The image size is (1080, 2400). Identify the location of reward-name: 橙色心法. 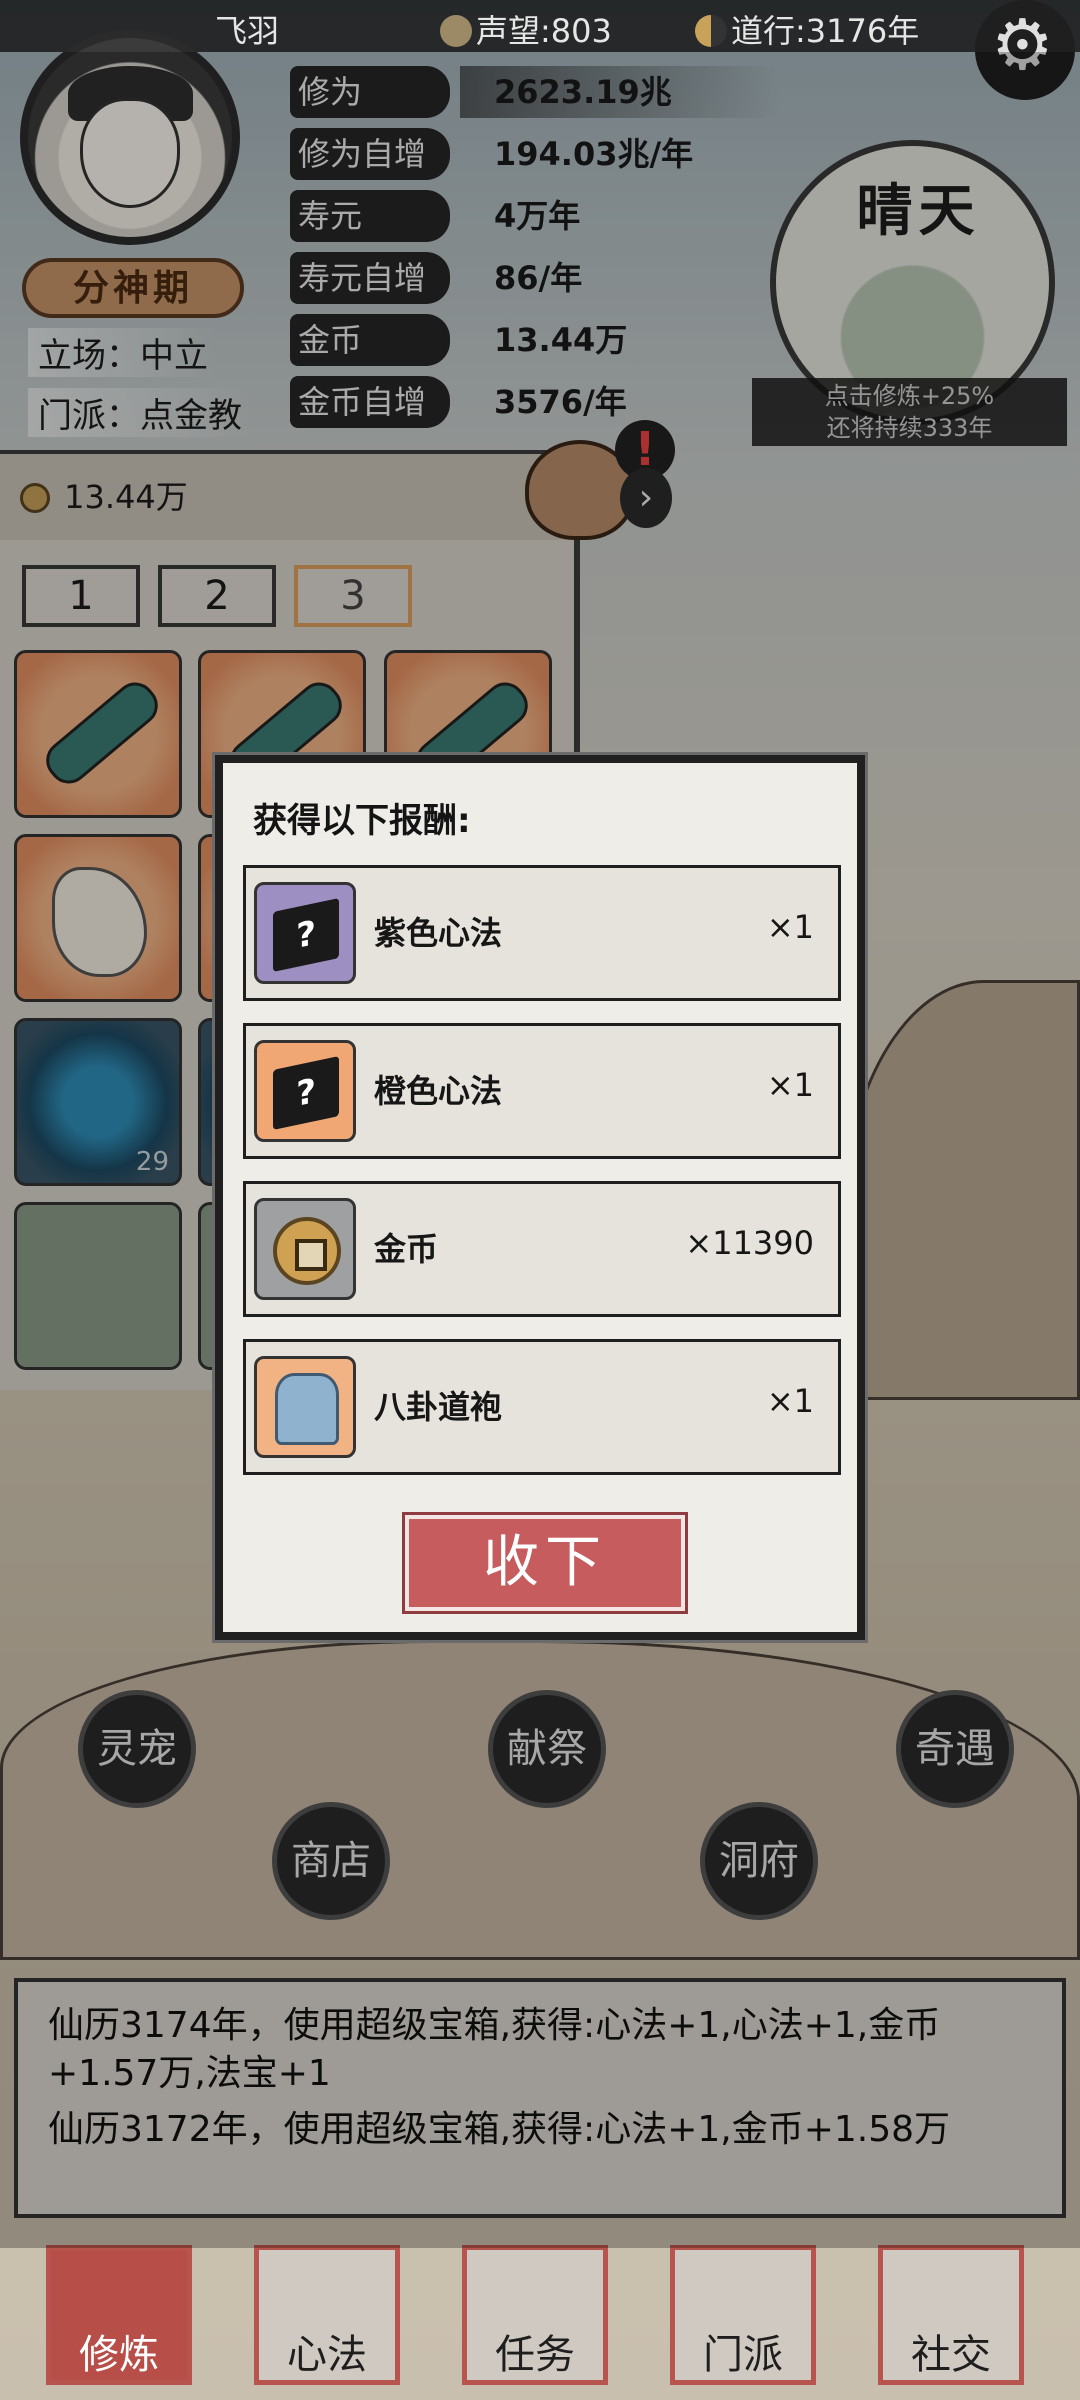
(438, 1091).